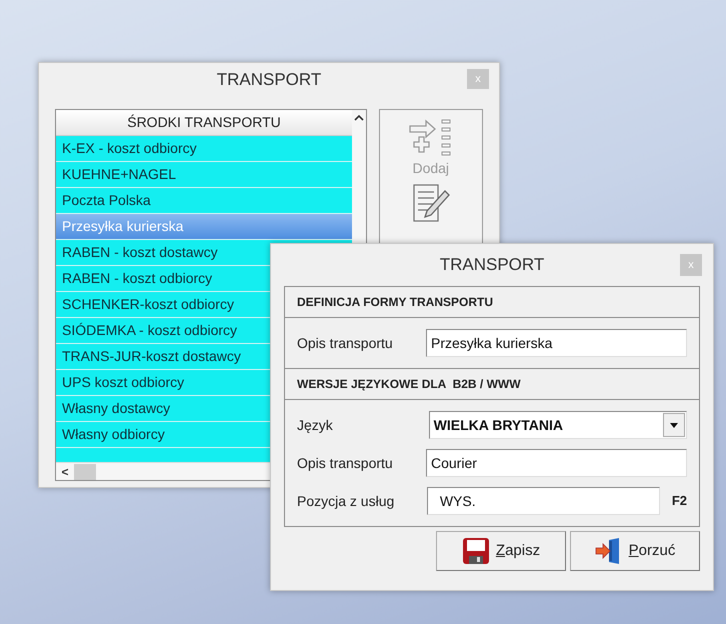  What do you see at coordinates (65, 471) in the screenshot?
I see `scroll-left-button: <` at bounding box center [65, 471].